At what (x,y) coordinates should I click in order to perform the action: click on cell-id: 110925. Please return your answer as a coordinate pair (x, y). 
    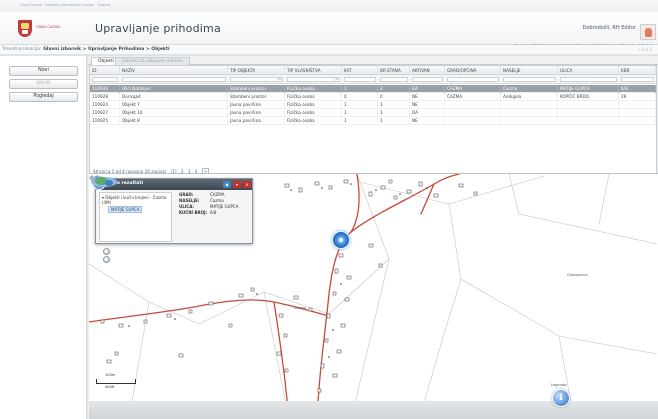
    Looking at the image, I should click on (105, 121).